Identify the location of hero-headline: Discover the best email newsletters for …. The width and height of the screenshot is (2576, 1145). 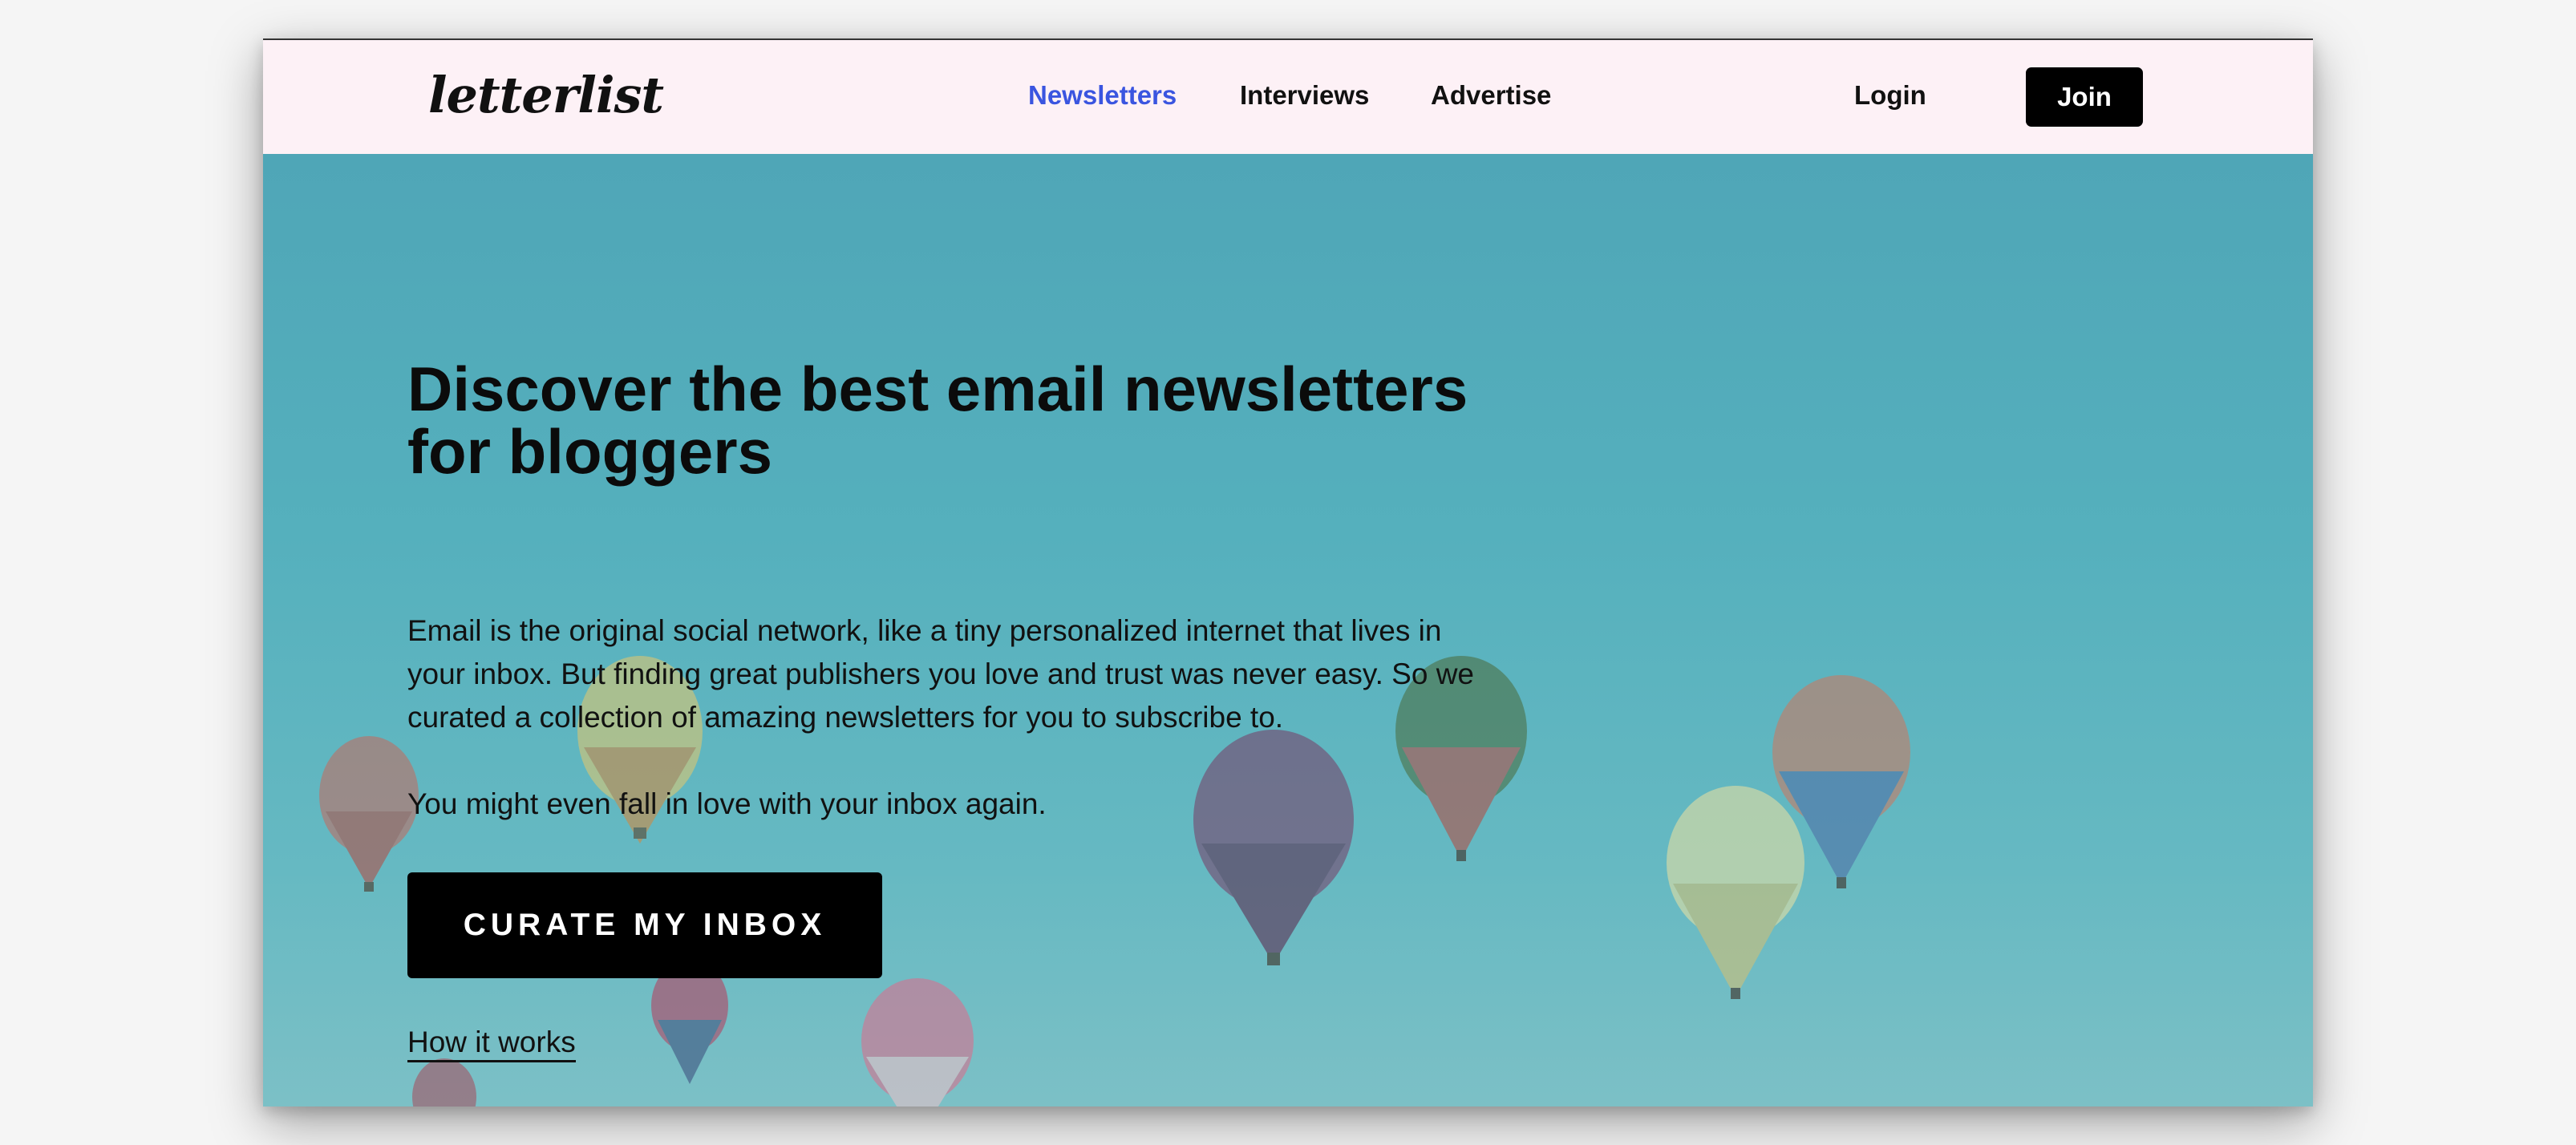
(938, 421).